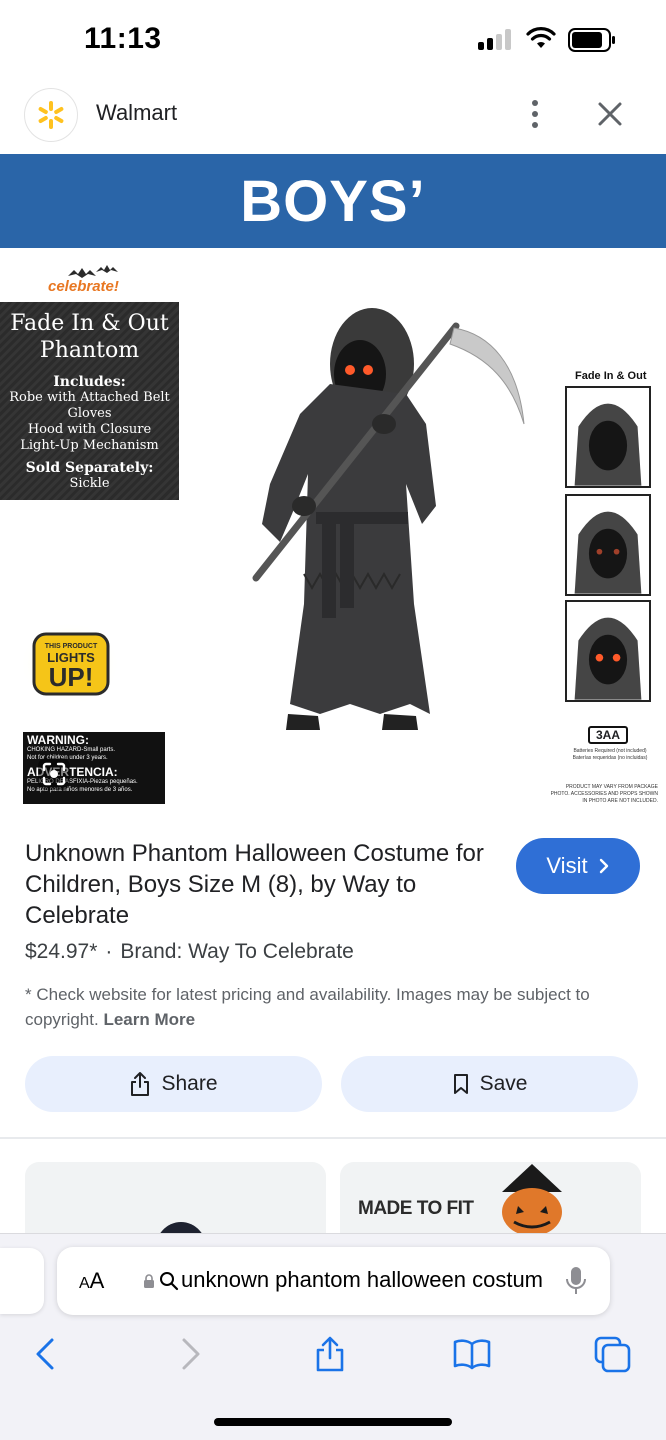 This screenshot has height=1440, width=666. Describe the element at coordinates (591, 40) in the screenshot. I see `battery-icon` at that location.